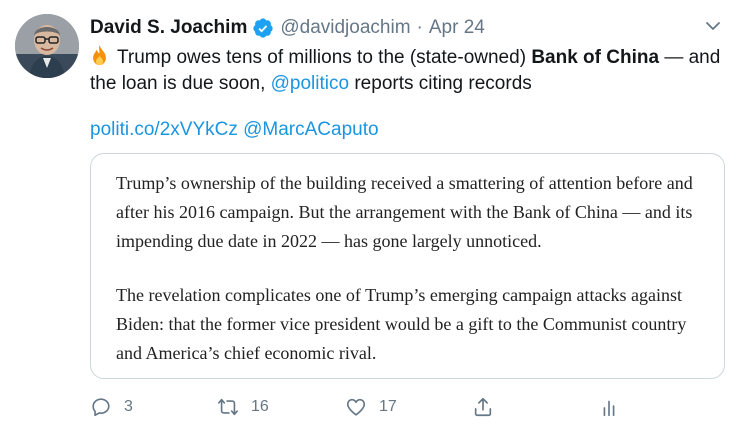 The height and width of the screenshot is (429, 745). What do you see at coordinates (228, 407) in the screenshot?
I see `retweet-icon` at bounding box center [228, 407].